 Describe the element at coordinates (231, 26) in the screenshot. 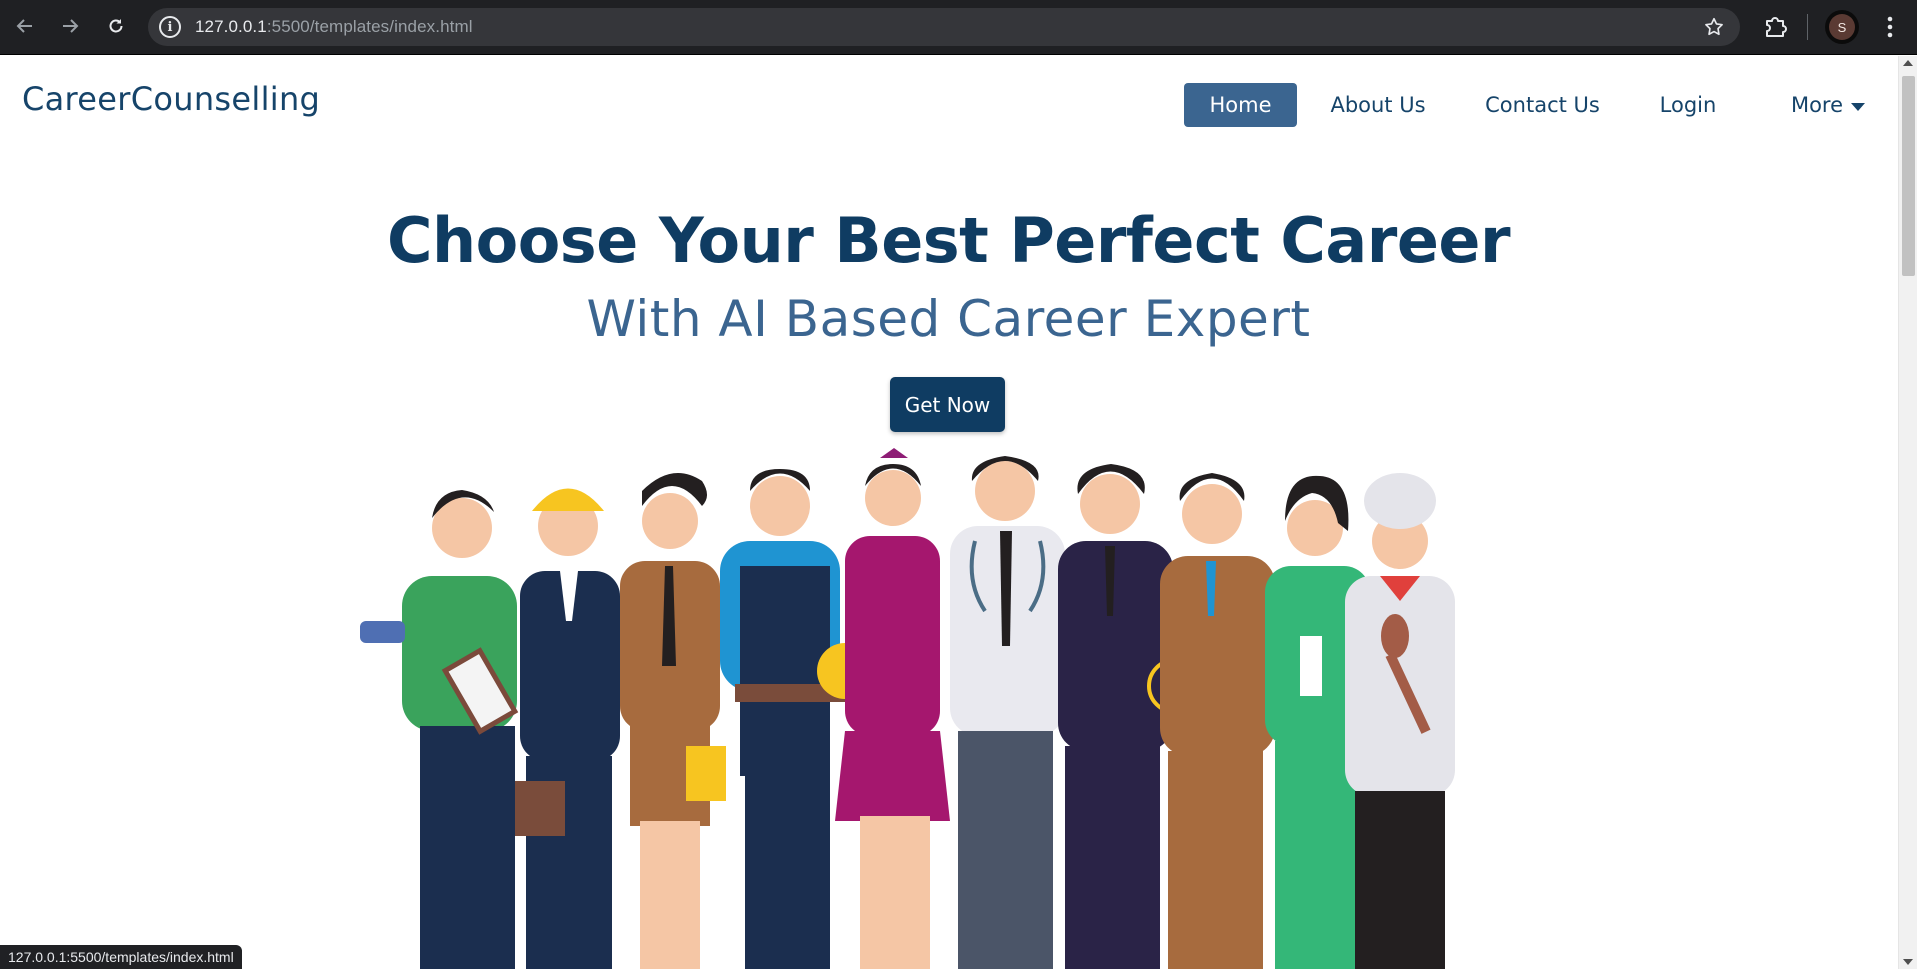

I see `url-host: 127.0.0.1` at that location.